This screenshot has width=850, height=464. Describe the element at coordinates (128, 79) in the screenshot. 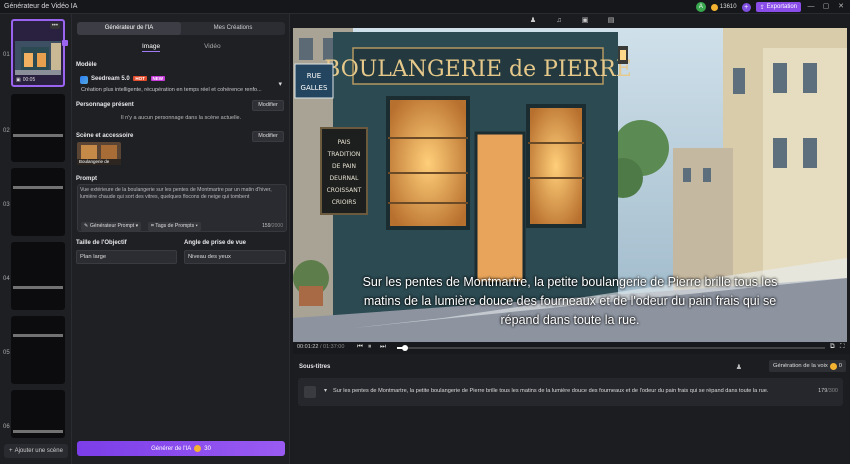

I see `model-name: Seedream 5.0 HOT NEW` at that location.